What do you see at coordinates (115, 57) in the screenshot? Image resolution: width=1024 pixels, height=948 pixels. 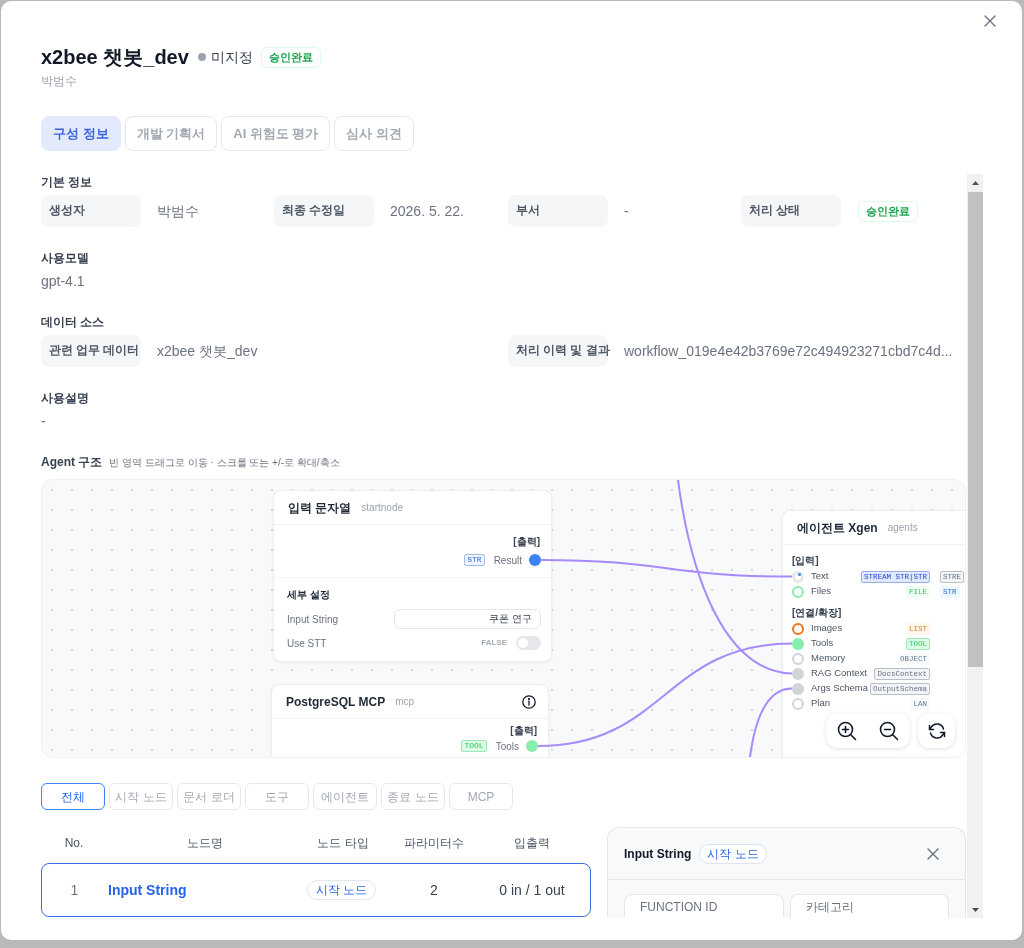 I see `modal-title: x2bee 챗봇_dev` at bounding box center [115, 57].